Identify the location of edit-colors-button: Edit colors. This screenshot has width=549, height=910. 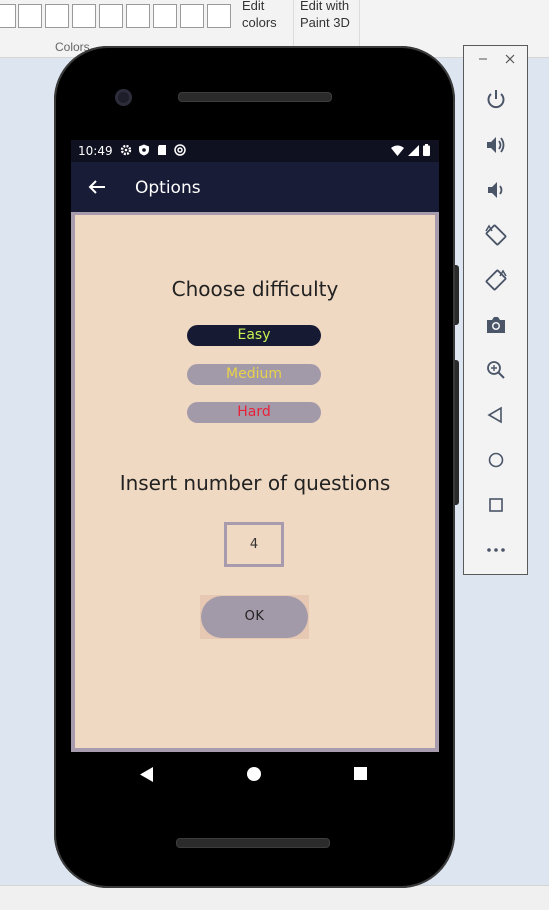
(262, 15).